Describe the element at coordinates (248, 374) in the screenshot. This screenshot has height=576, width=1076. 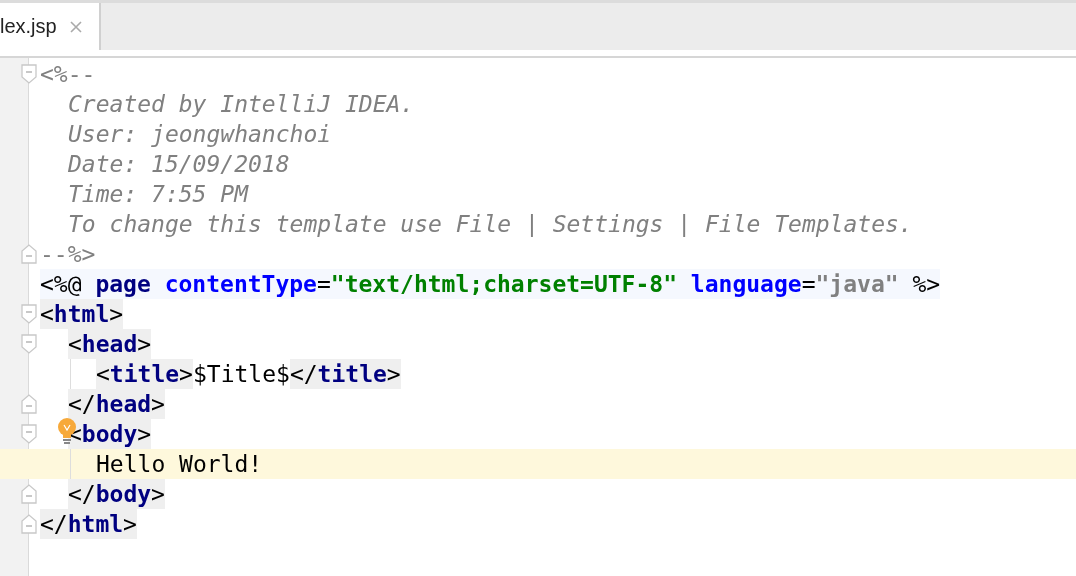
I see `code-line: <title>$Title$</title>` at that location.